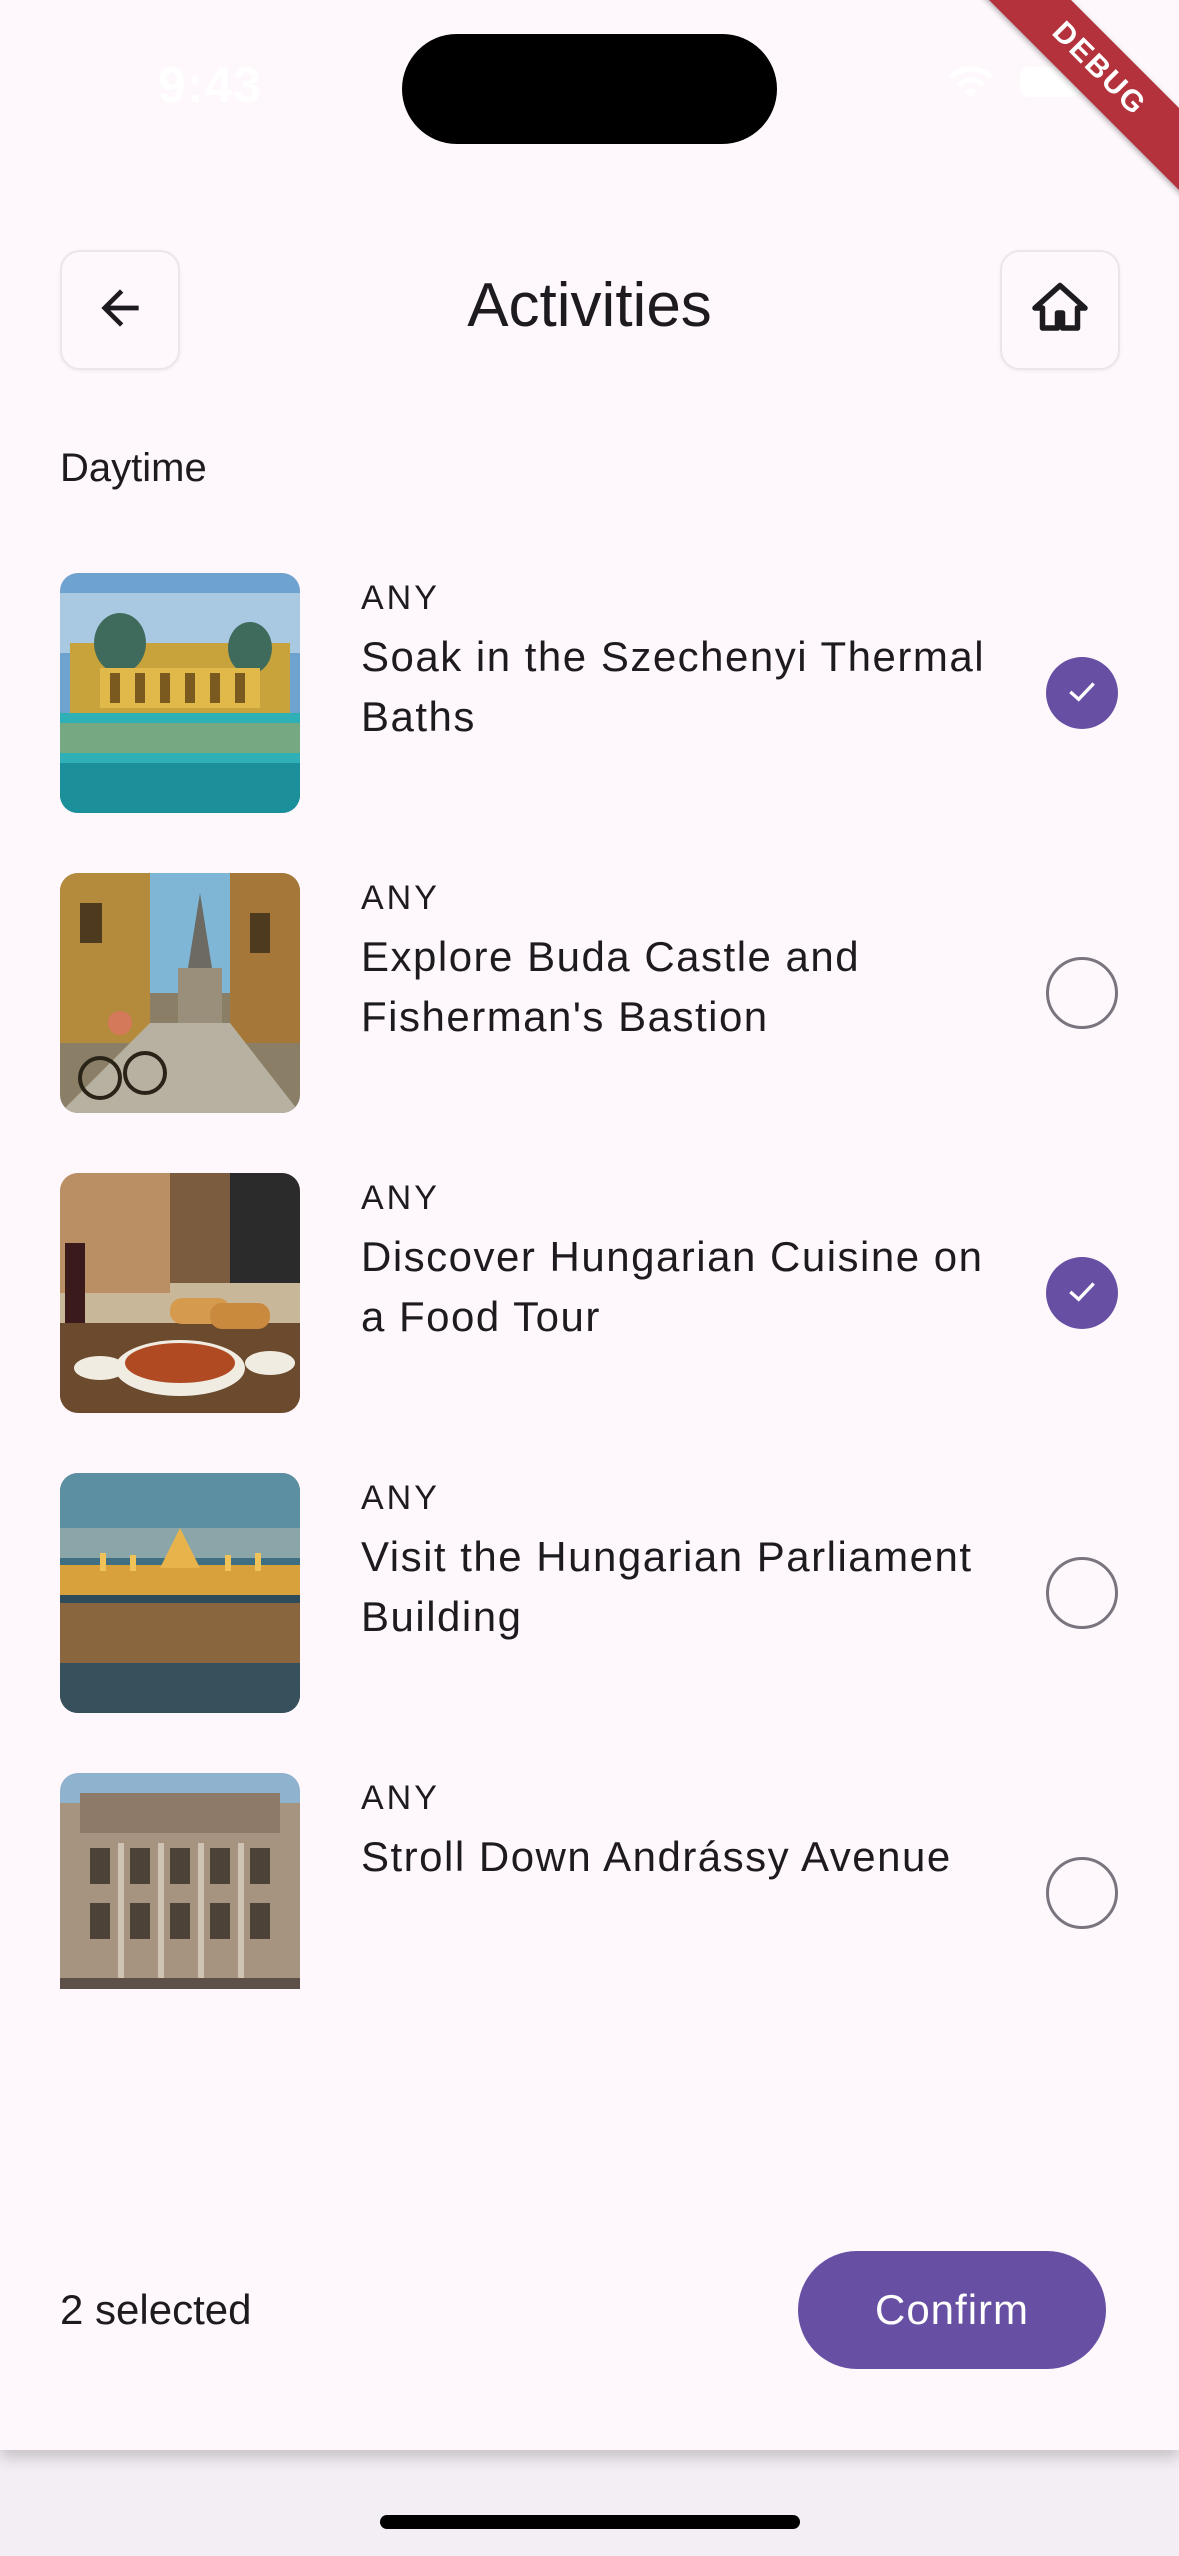 The image size is (1179, 2556). I want to click on avenue-building-photo, so click(180, 1881).